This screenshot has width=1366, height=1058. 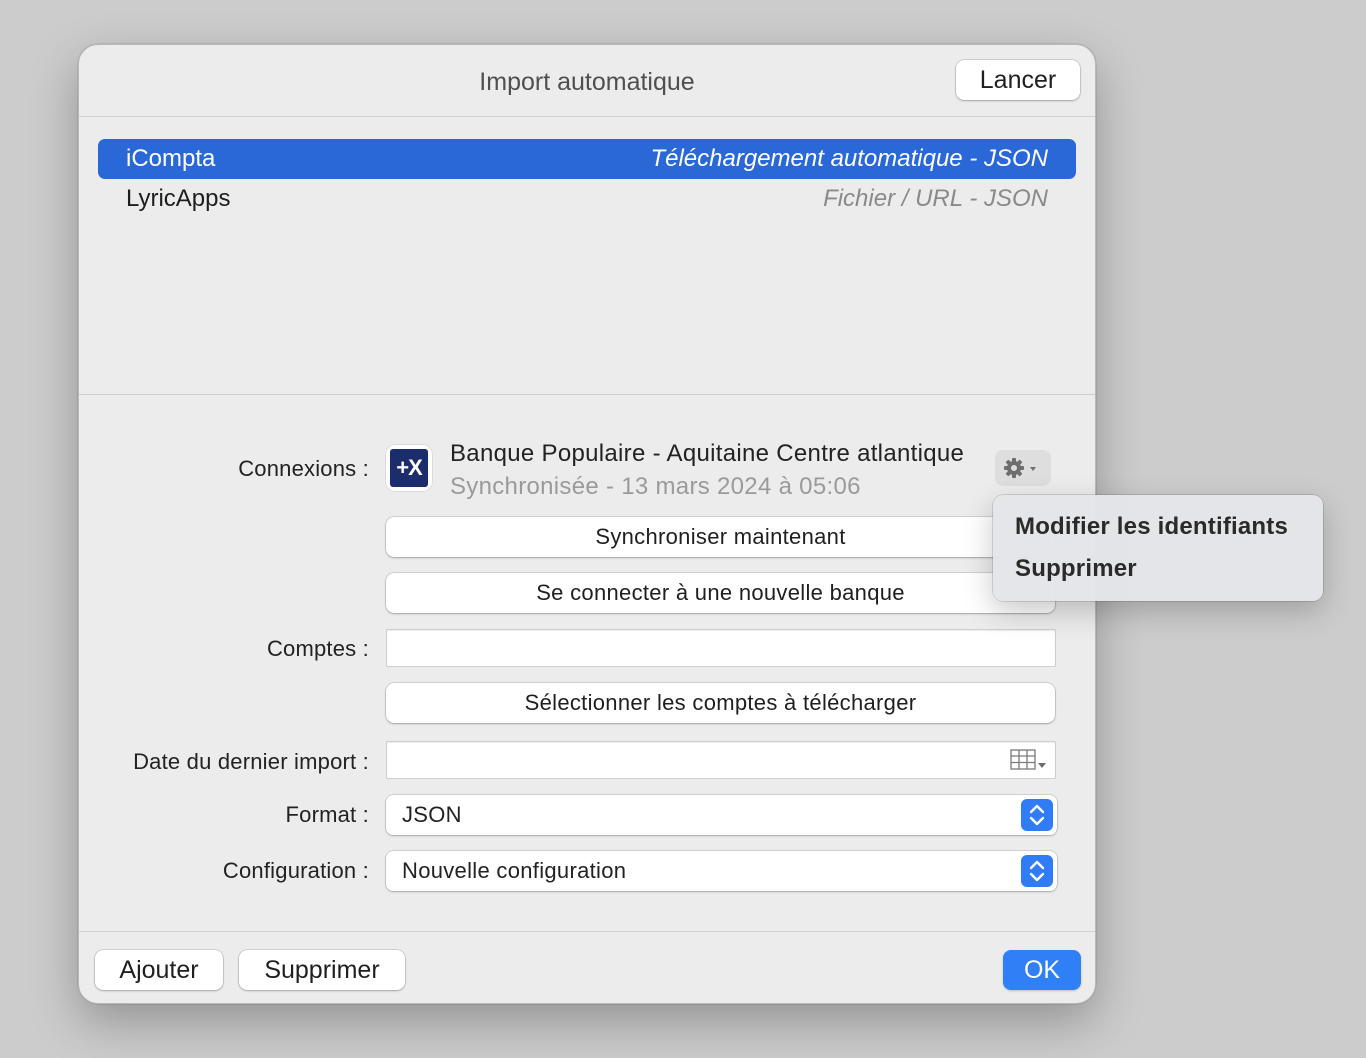 What do you see at coordinates (849, 158) in the screenshot?
I see `source-type: Téléchargement automatique - JSON` at bounding box center [849, 158].